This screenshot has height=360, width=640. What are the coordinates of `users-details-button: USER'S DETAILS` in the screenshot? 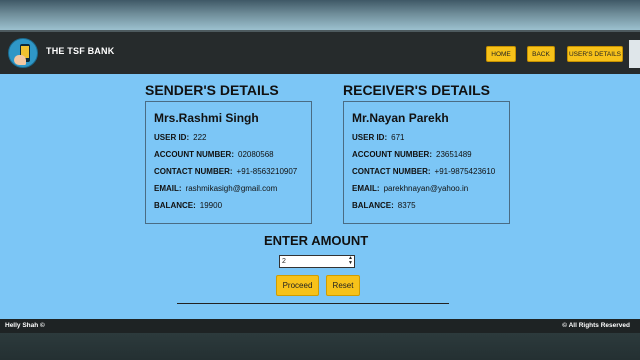 It's located at (595, 54).